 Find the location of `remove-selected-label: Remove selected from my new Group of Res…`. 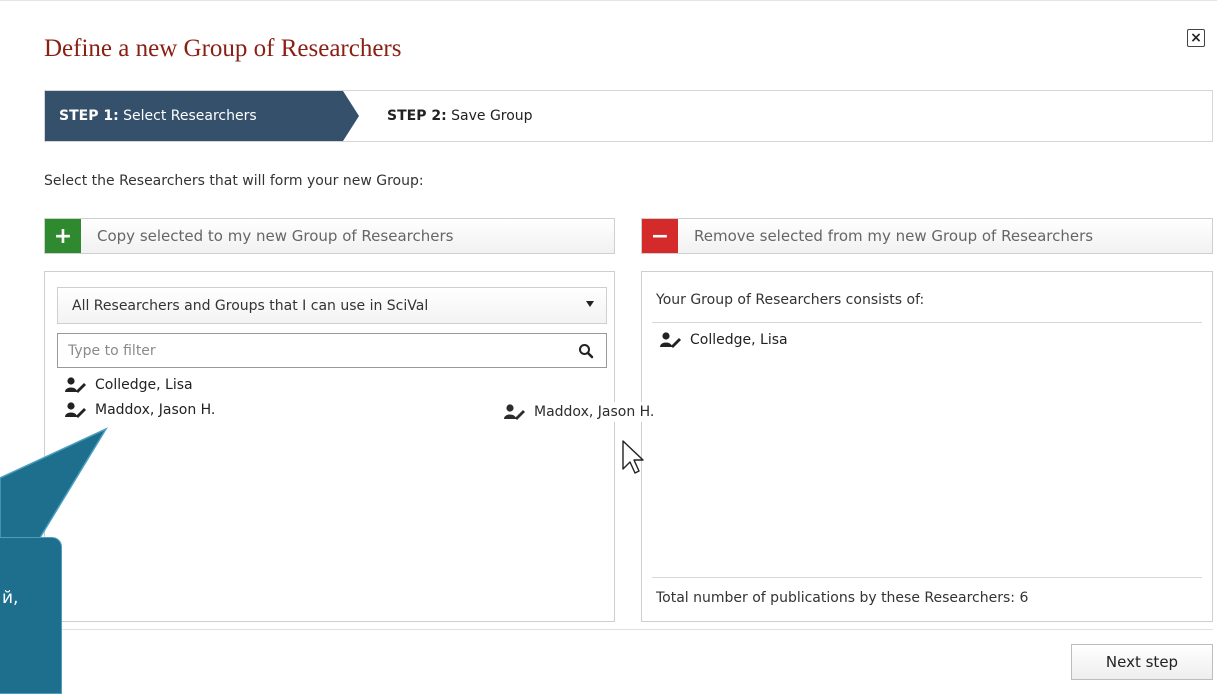

remove-selected-label: Remove selected from my new Group of Res… is located at coordinates (894, 236).